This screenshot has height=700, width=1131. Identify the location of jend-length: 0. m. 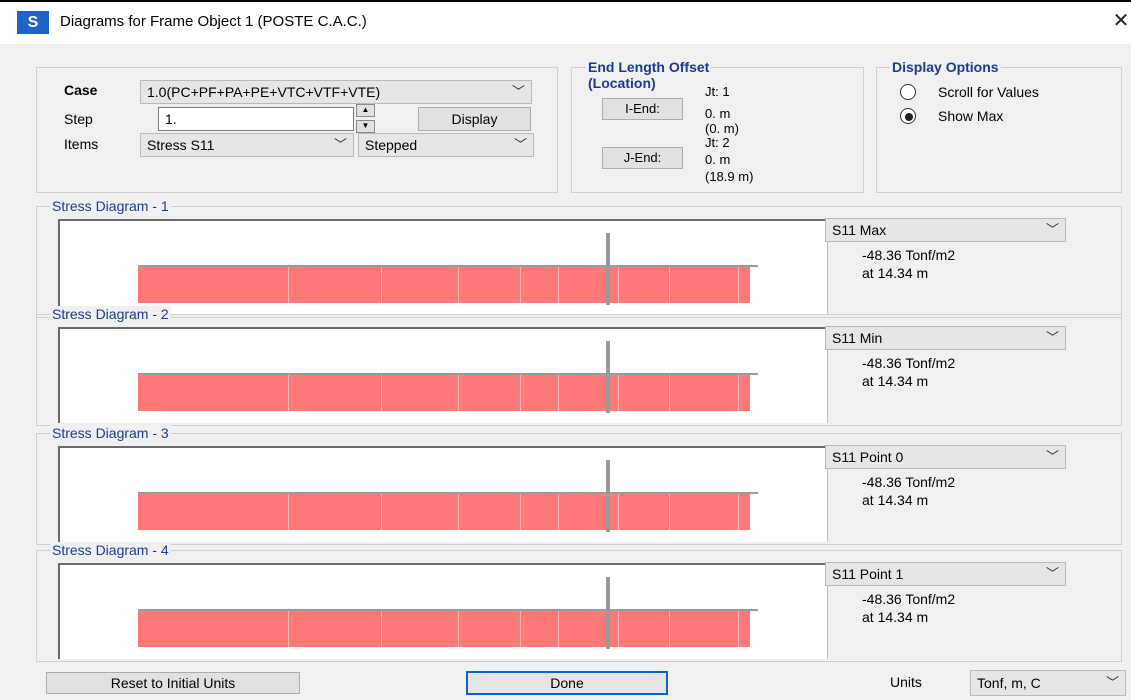
(718, 159).